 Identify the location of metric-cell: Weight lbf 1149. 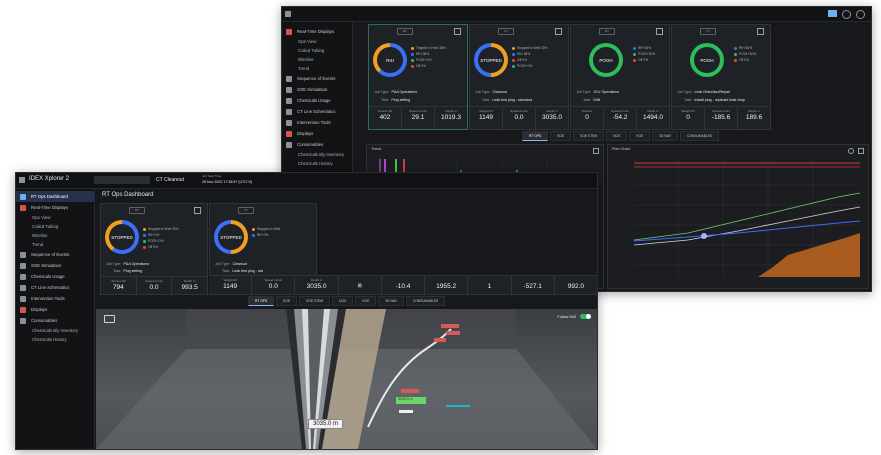
(486, 118).